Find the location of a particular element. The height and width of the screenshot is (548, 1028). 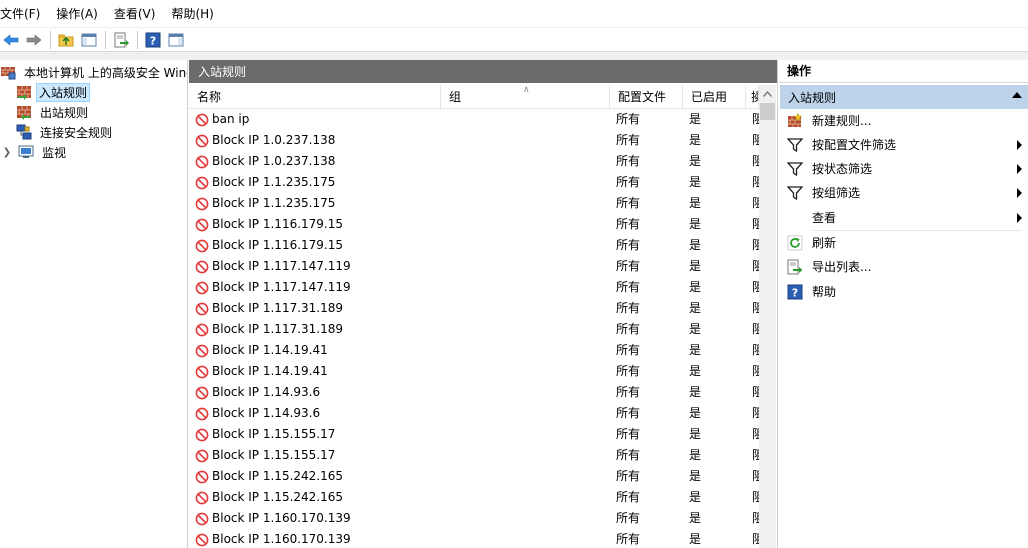

cell-name: Block IP 1.14.93.6 is located at coordinates (317, 392).